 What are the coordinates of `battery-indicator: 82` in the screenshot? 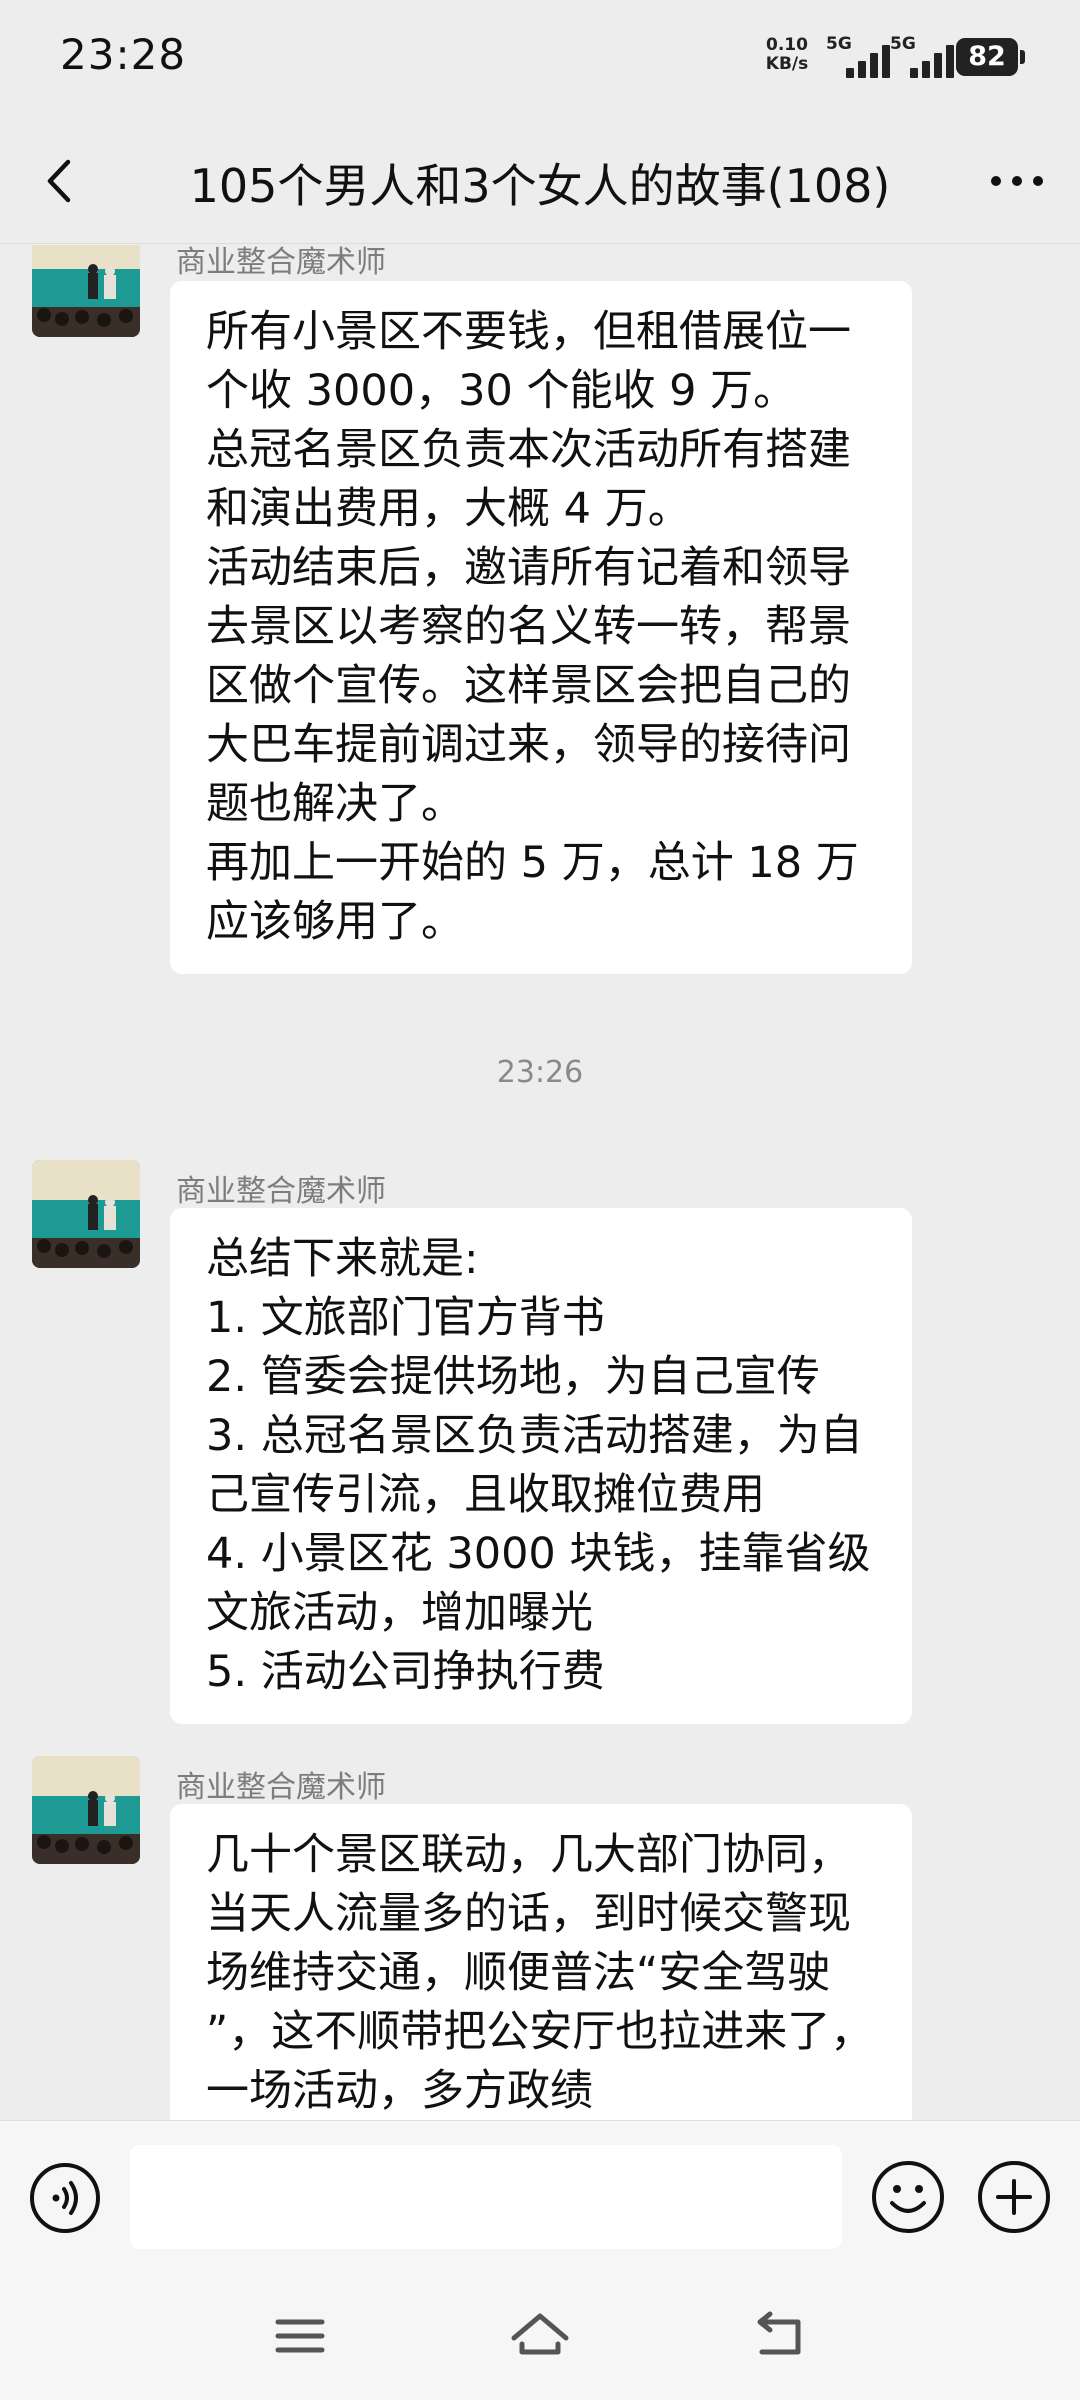 It's located at (990, 57).